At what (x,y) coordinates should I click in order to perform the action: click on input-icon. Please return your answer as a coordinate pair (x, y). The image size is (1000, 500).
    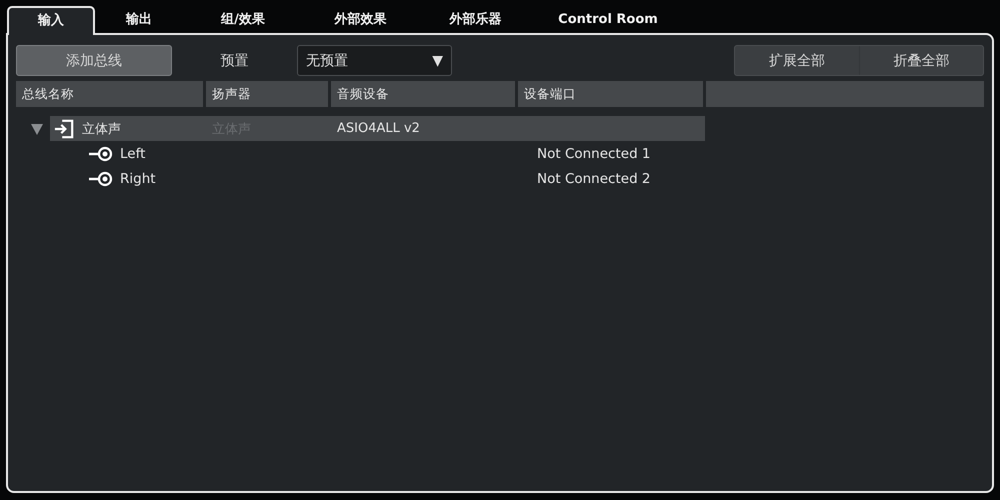
    Looking at the image, I should click on (64, 128).